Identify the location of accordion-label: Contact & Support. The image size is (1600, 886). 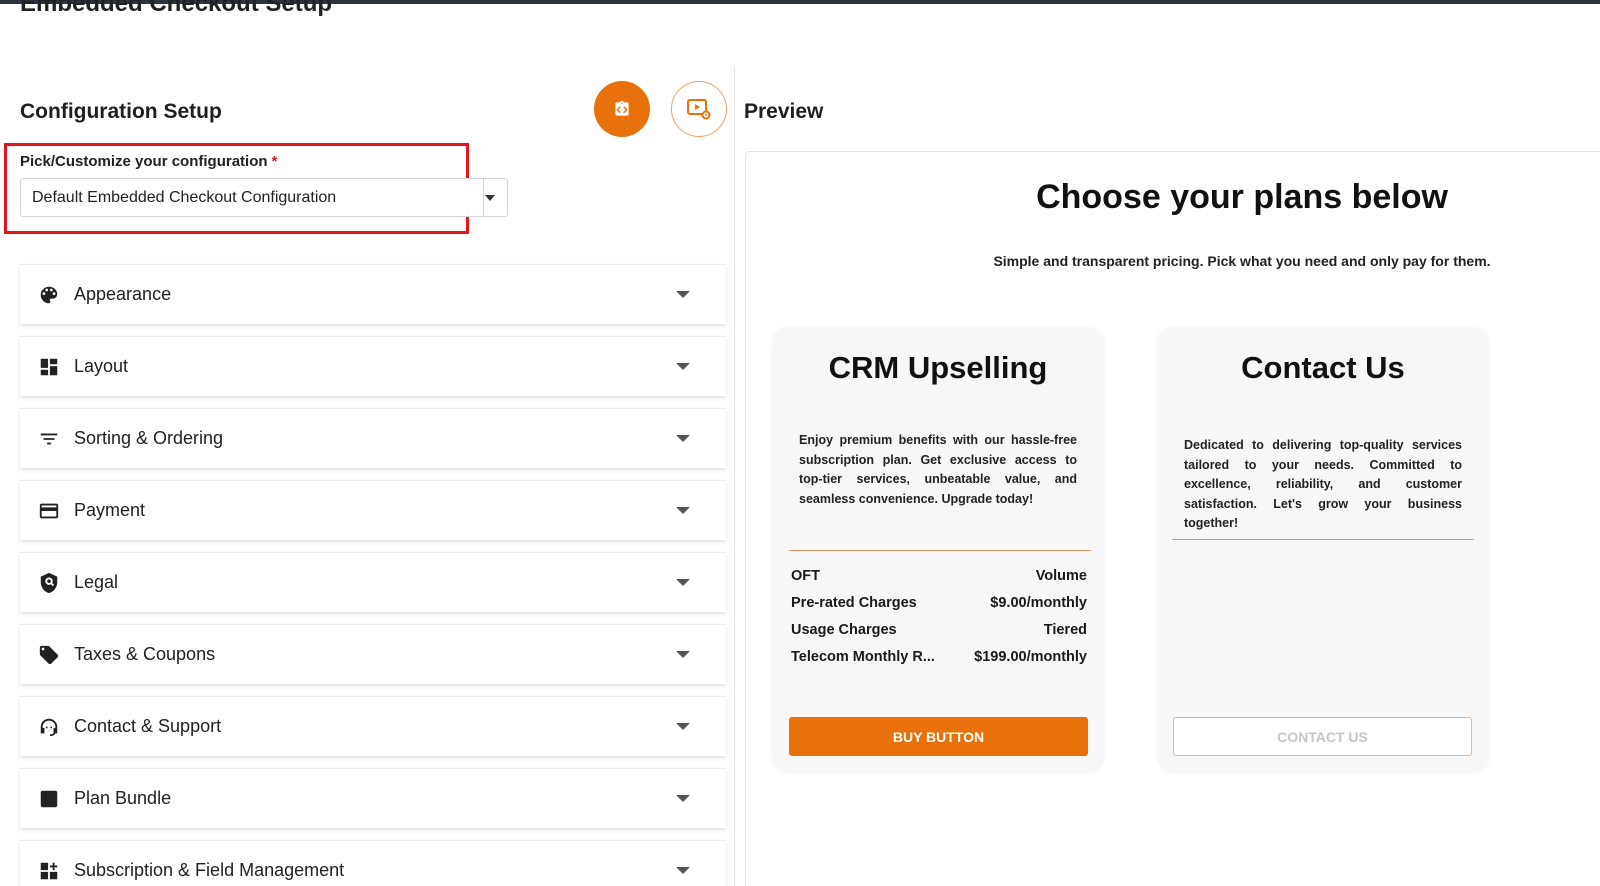
(148, 726).